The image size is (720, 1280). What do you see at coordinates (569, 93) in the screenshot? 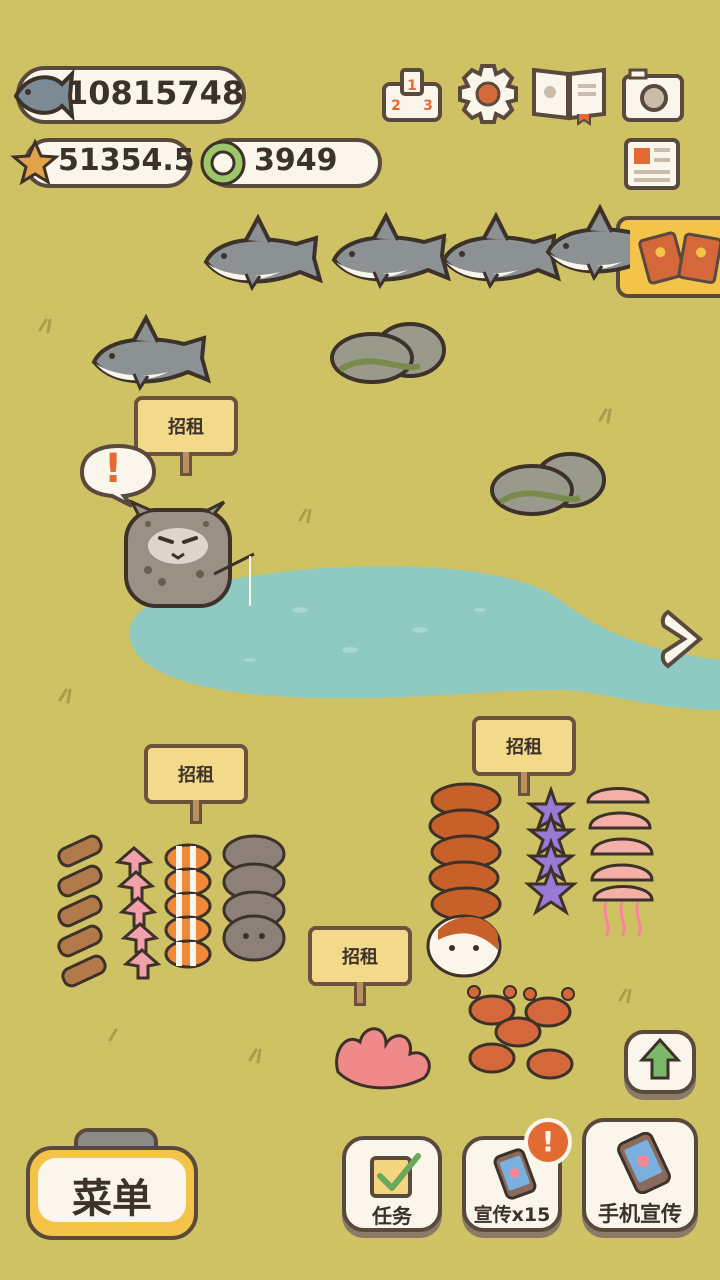
I see `book-icon` at bounding box center [569, 93].